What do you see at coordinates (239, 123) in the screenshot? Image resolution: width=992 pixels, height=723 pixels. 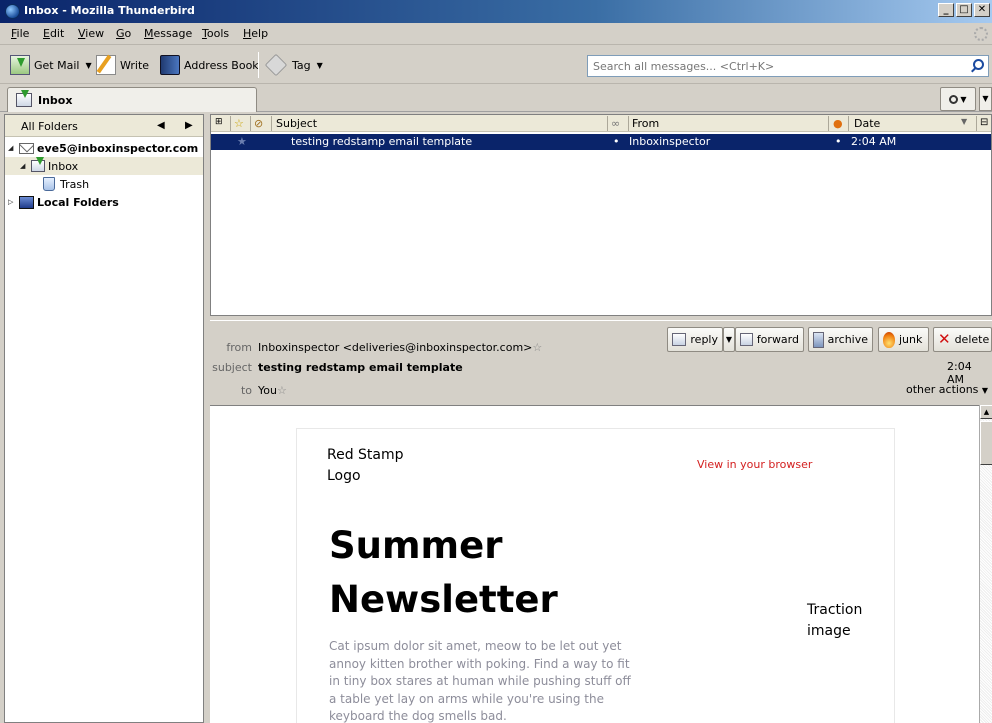 I see `star-column-icon: ☆` at bounding box center [239, 123].